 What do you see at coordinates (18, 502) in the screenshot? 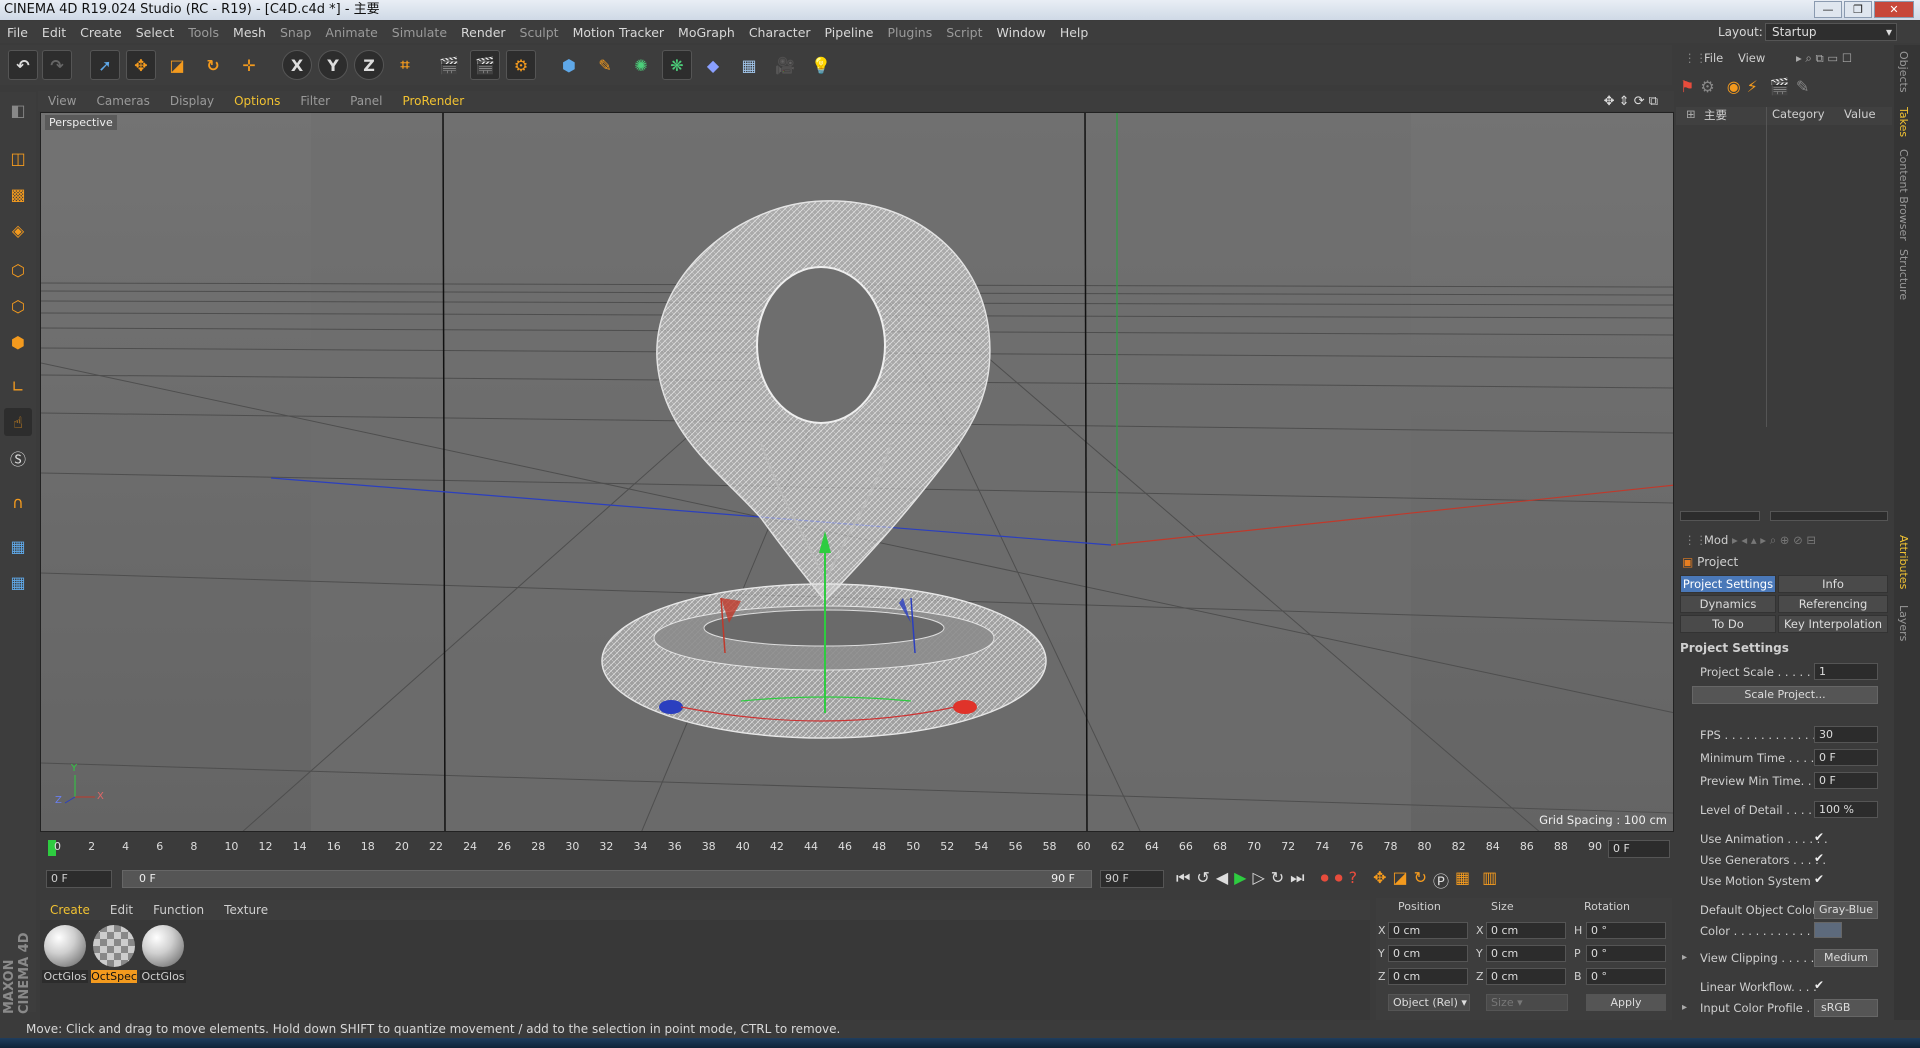
I see `snap-icon: ∩` at bounding box center [18, 502].